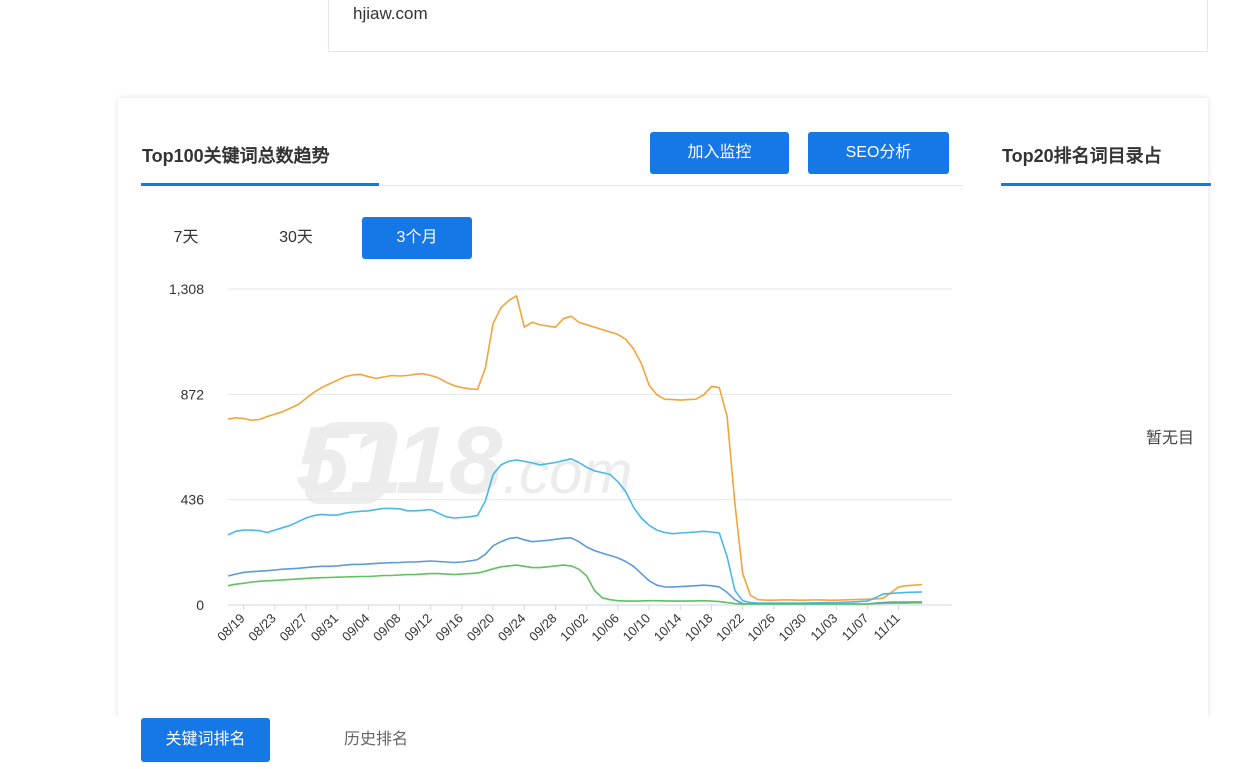 Image resolution: width=1246 pixels, height=769 pixels. Describe the element at coordinates (855, 627) in the screenshot. I see `x-tick-label: 11/07` at that location.